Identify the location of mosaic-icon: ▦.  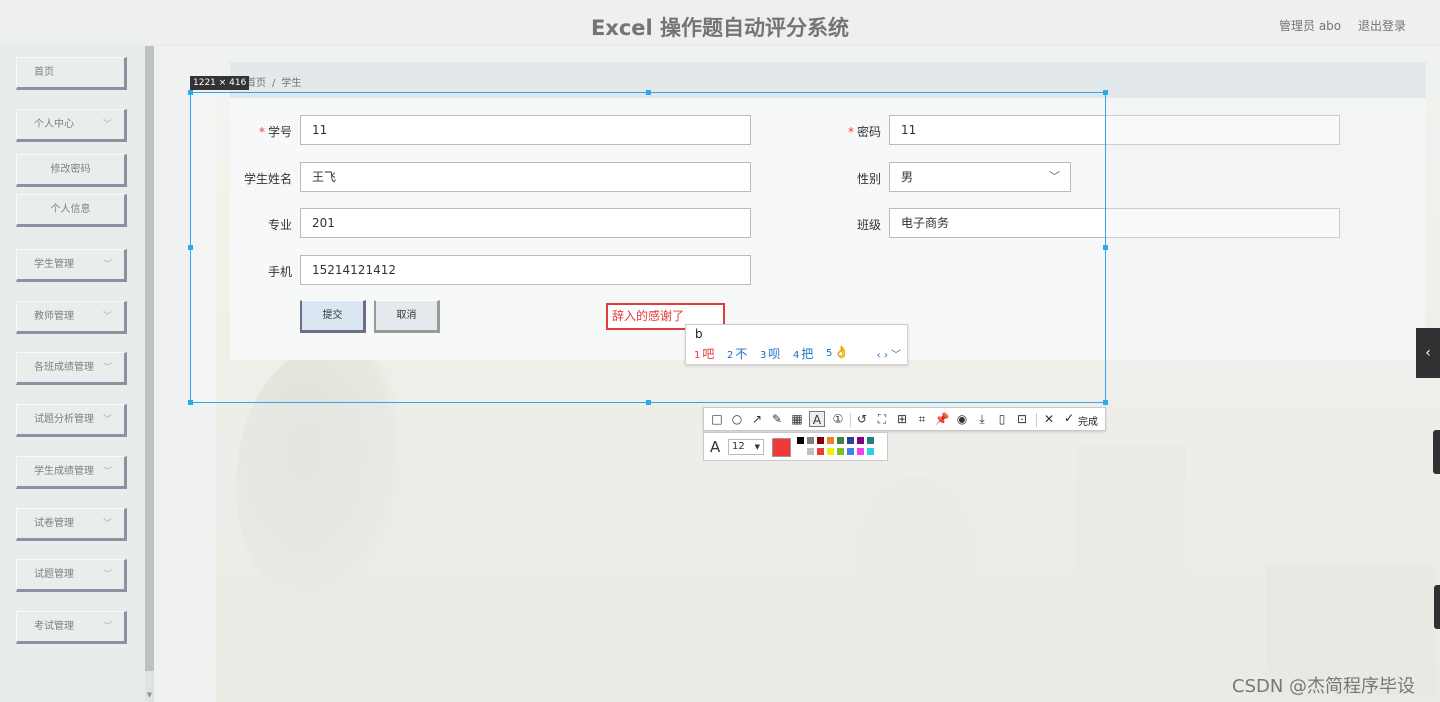
(797, 419).